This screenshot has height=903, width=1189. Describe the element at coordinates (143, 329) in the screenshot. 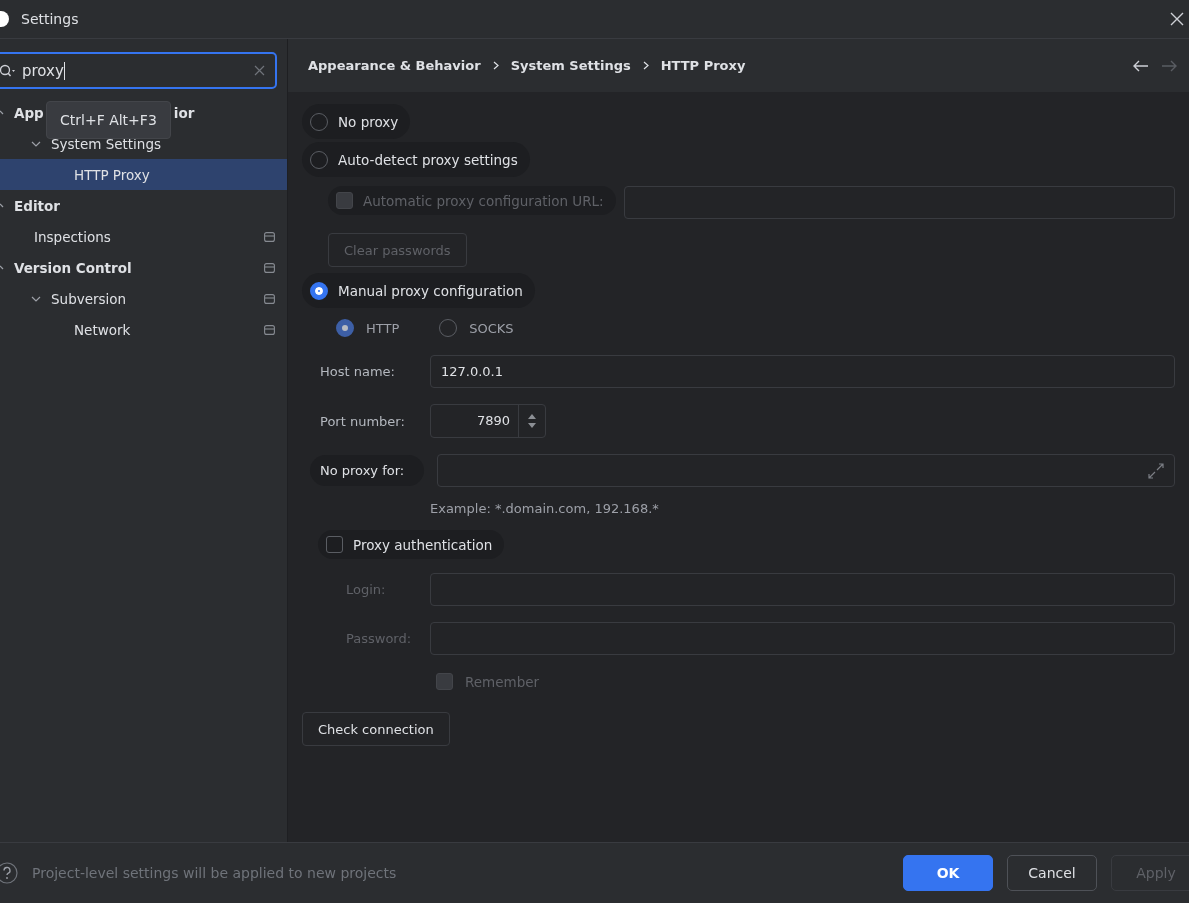

I see `tree-item: Network` at that location.